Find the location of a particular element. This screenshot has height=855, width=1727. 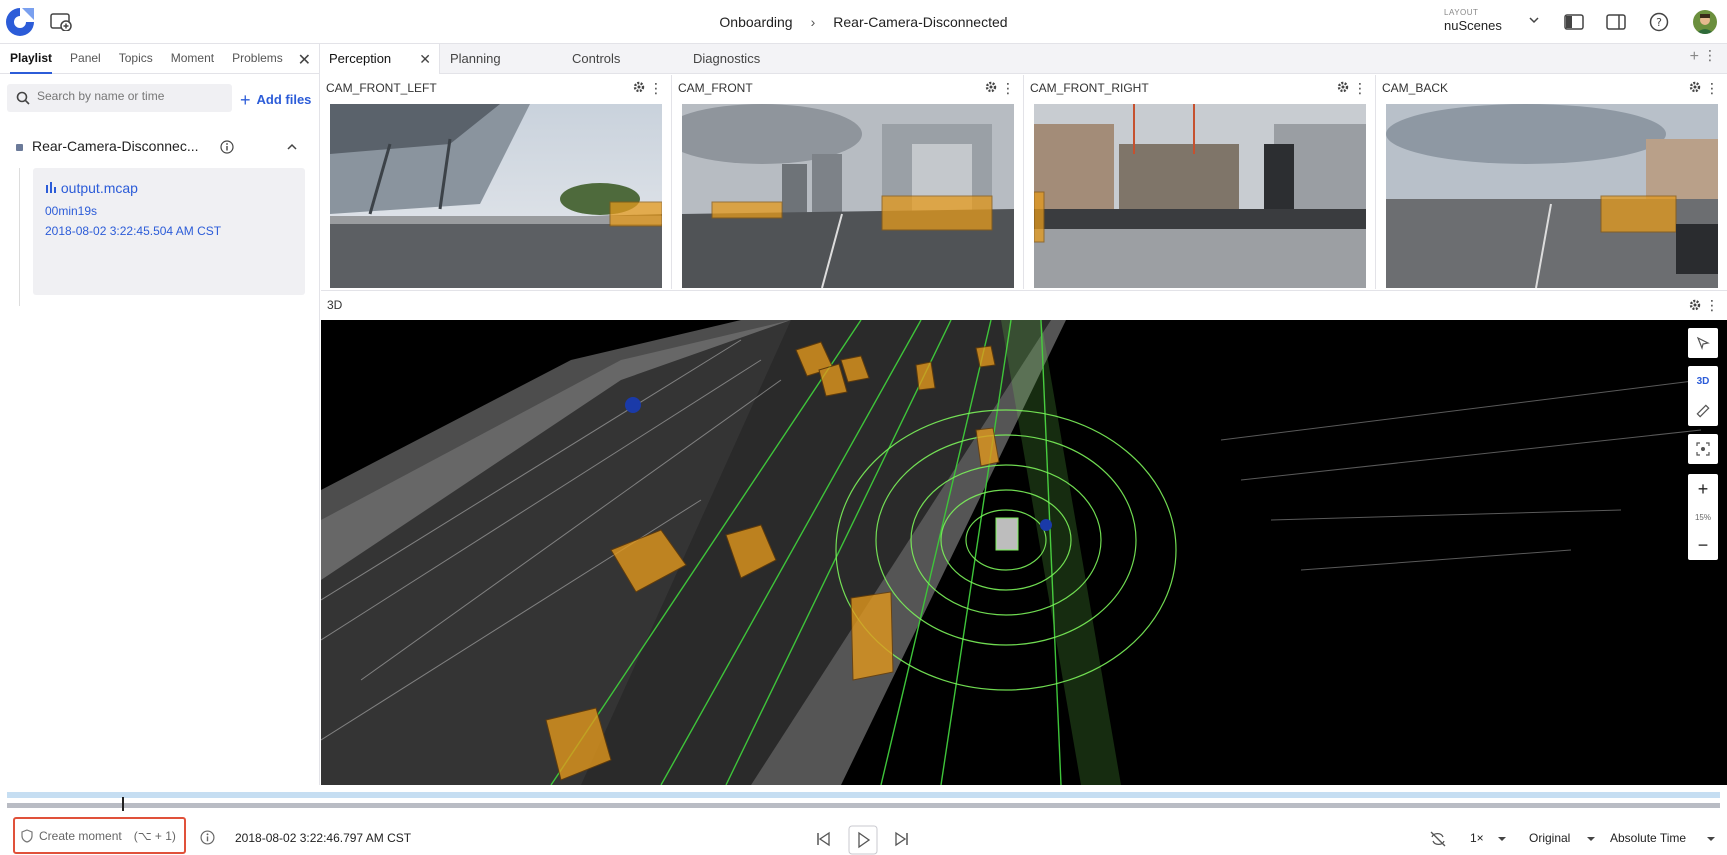

camera-title: CAM_FRONT_RIGHT is located at coordinates (1089, 88).